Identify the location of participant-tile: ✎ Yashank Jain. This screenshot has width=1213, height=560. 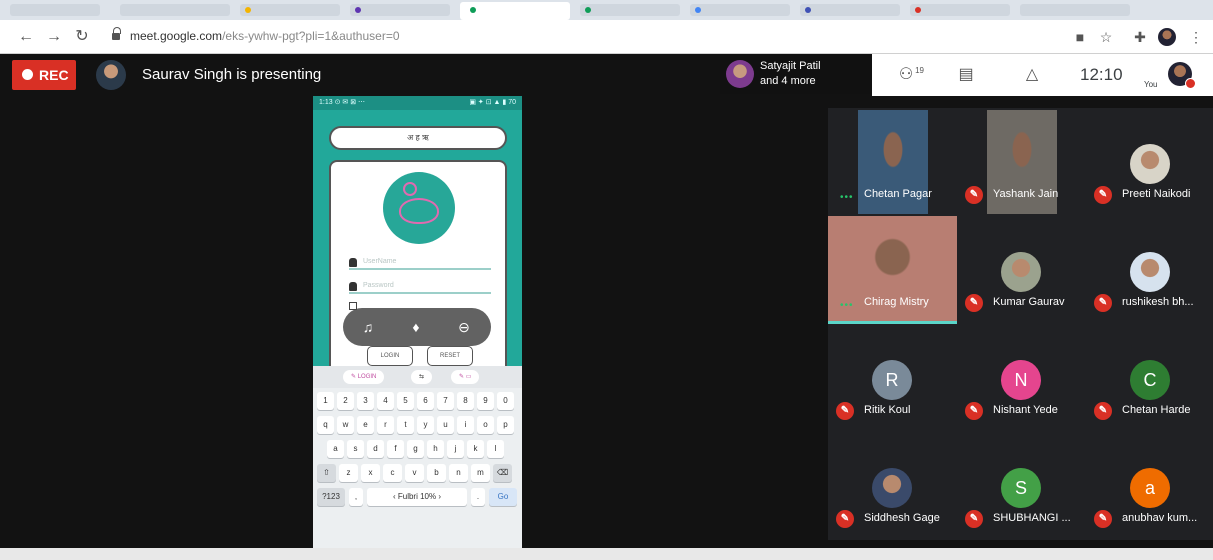
(1021, 162).